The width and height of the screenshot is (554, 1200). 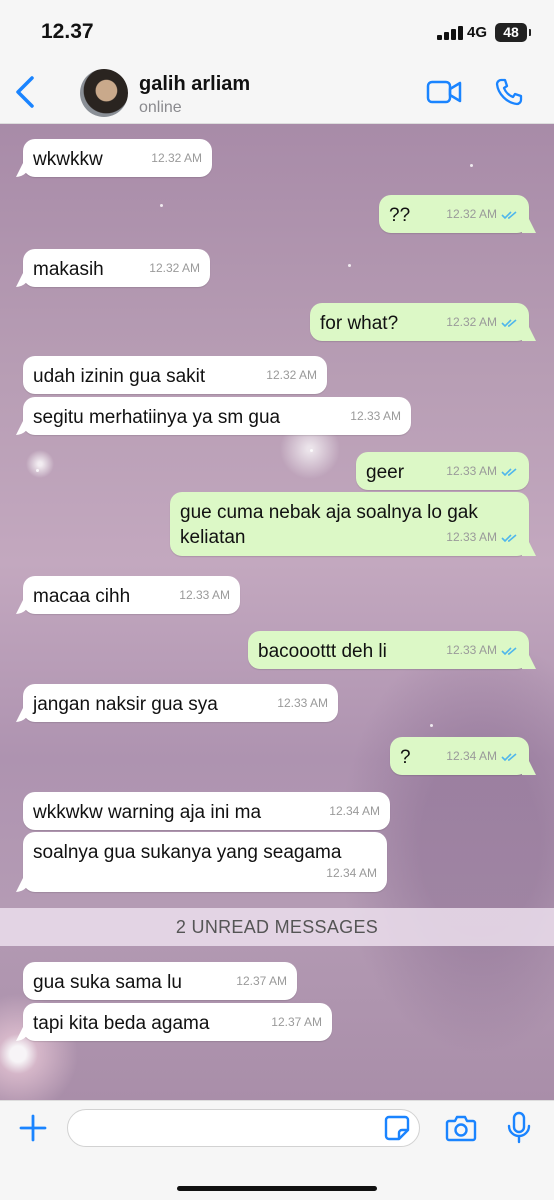 I want to click on message-text: wkkwkw warning aja ini ma, so click(x=147, y=812).